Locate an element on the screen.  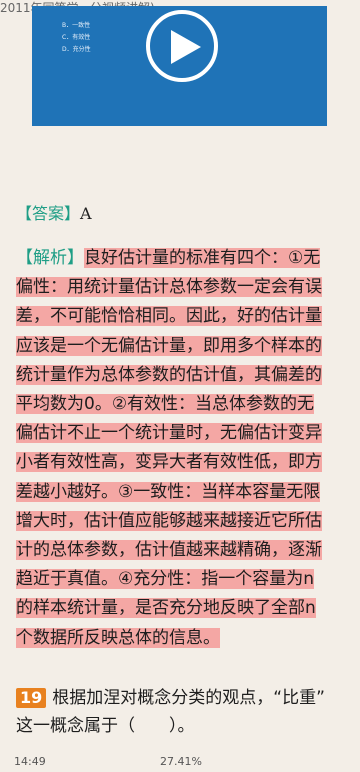
analysis-line: 应该是一个无偏估计量，即用多个样本的 is located at coordinates (181, 346).